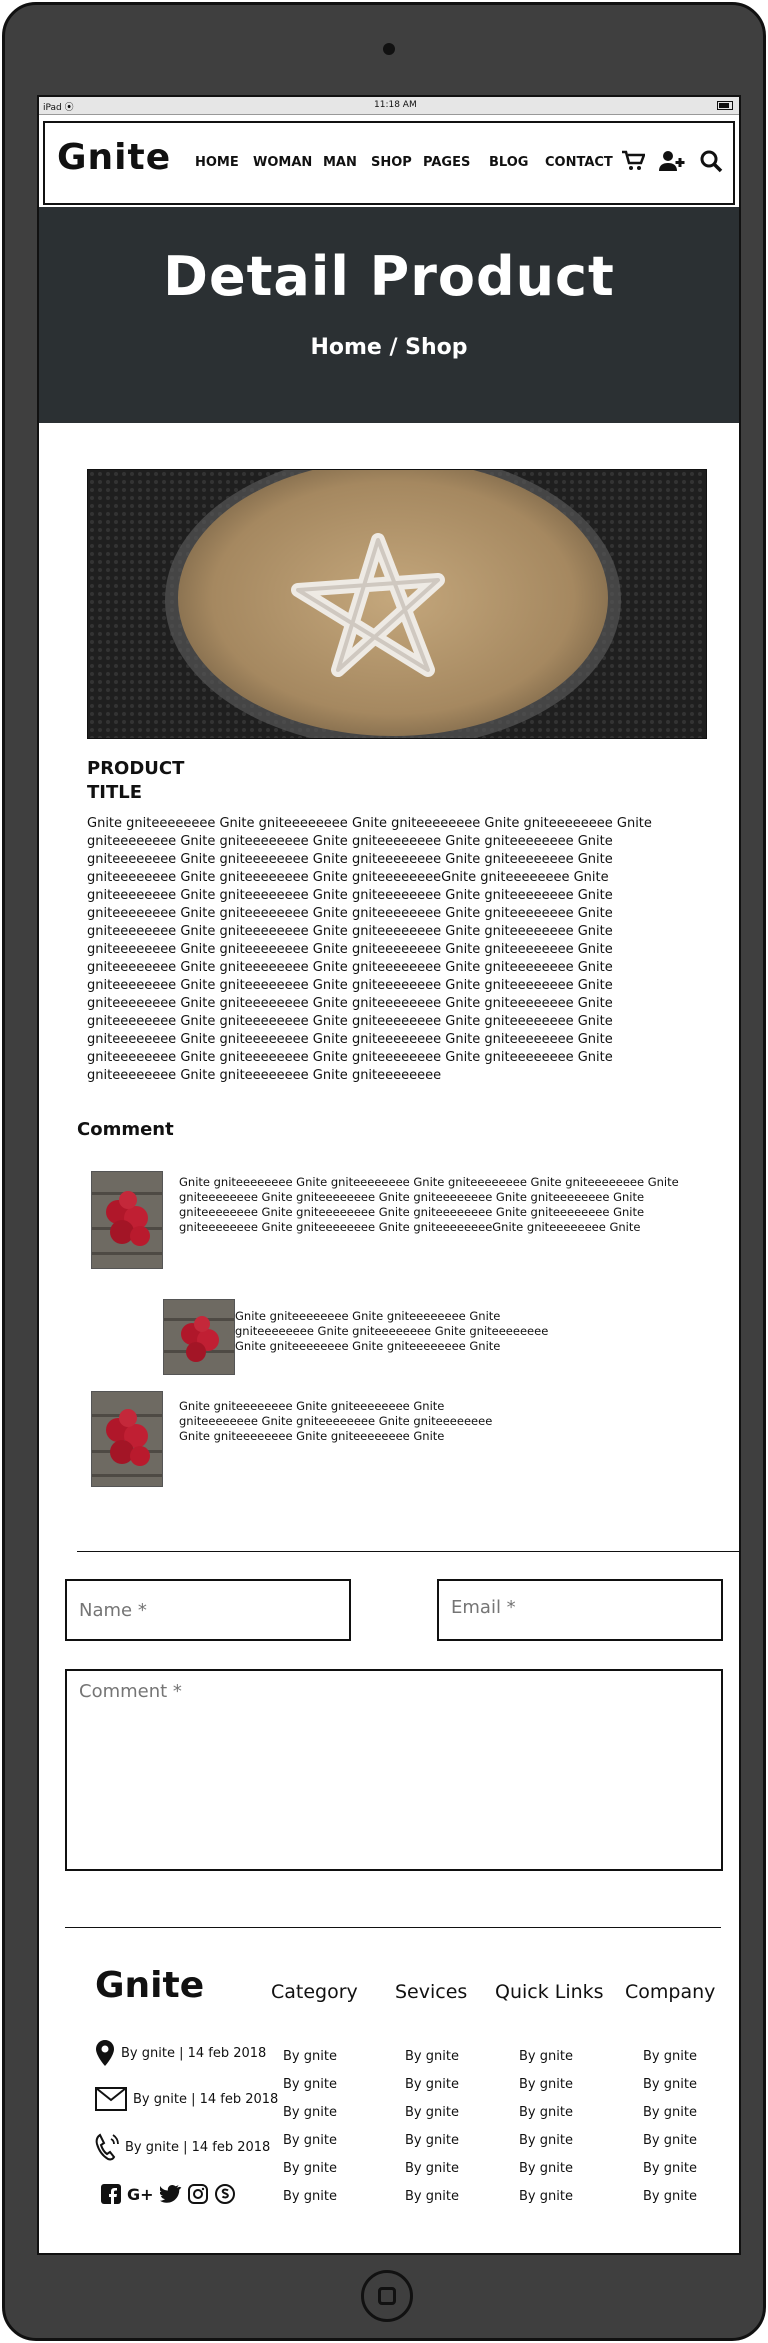 The width and height of the screenshot is (768, 2343). What do you see at coordinates (397, 162) in the screenshot?
I see `nav-shop: SHOP` at bounding box center [397, 162].